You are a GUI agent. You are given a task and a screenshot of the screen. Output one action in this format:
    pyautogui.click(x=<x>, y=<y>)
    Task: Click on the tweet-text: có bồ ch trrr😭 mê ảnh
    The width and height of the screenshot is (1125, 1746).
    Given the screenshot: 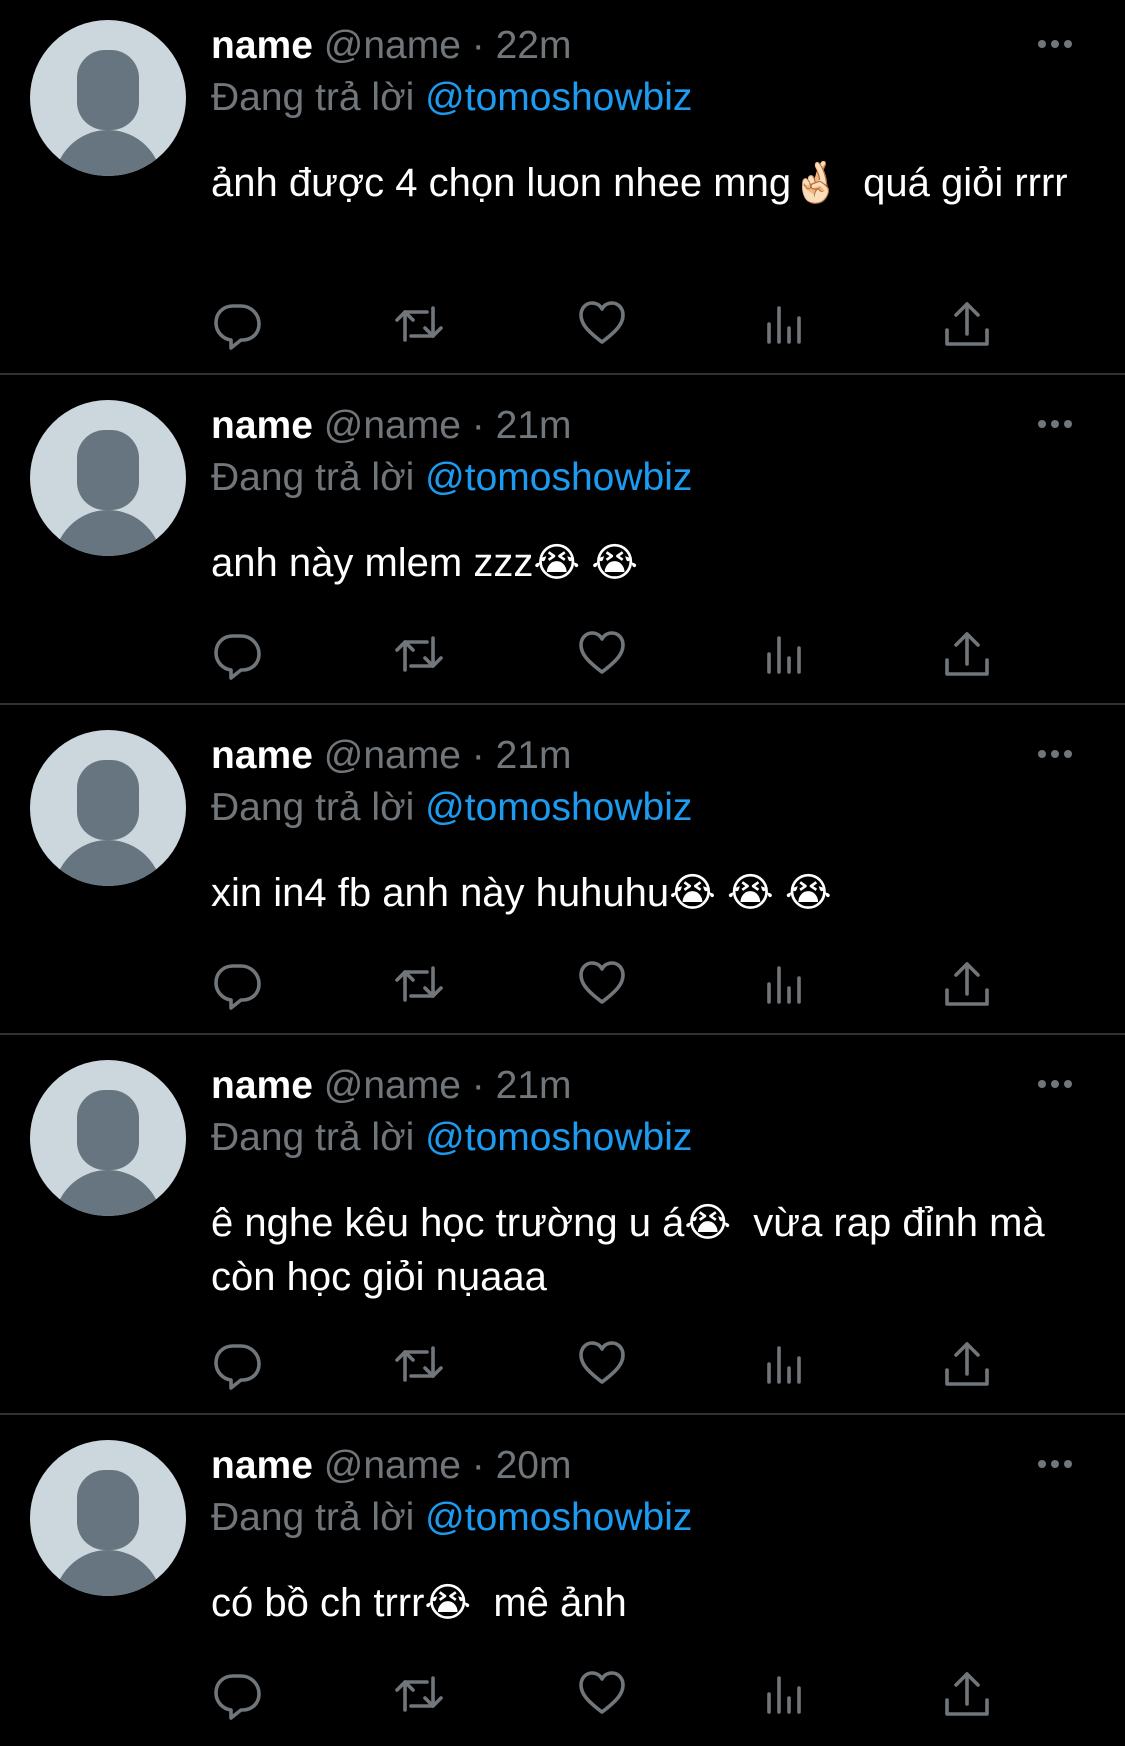 What is the action you would take?
    pyautogui.click(x=419, y=1603)
    